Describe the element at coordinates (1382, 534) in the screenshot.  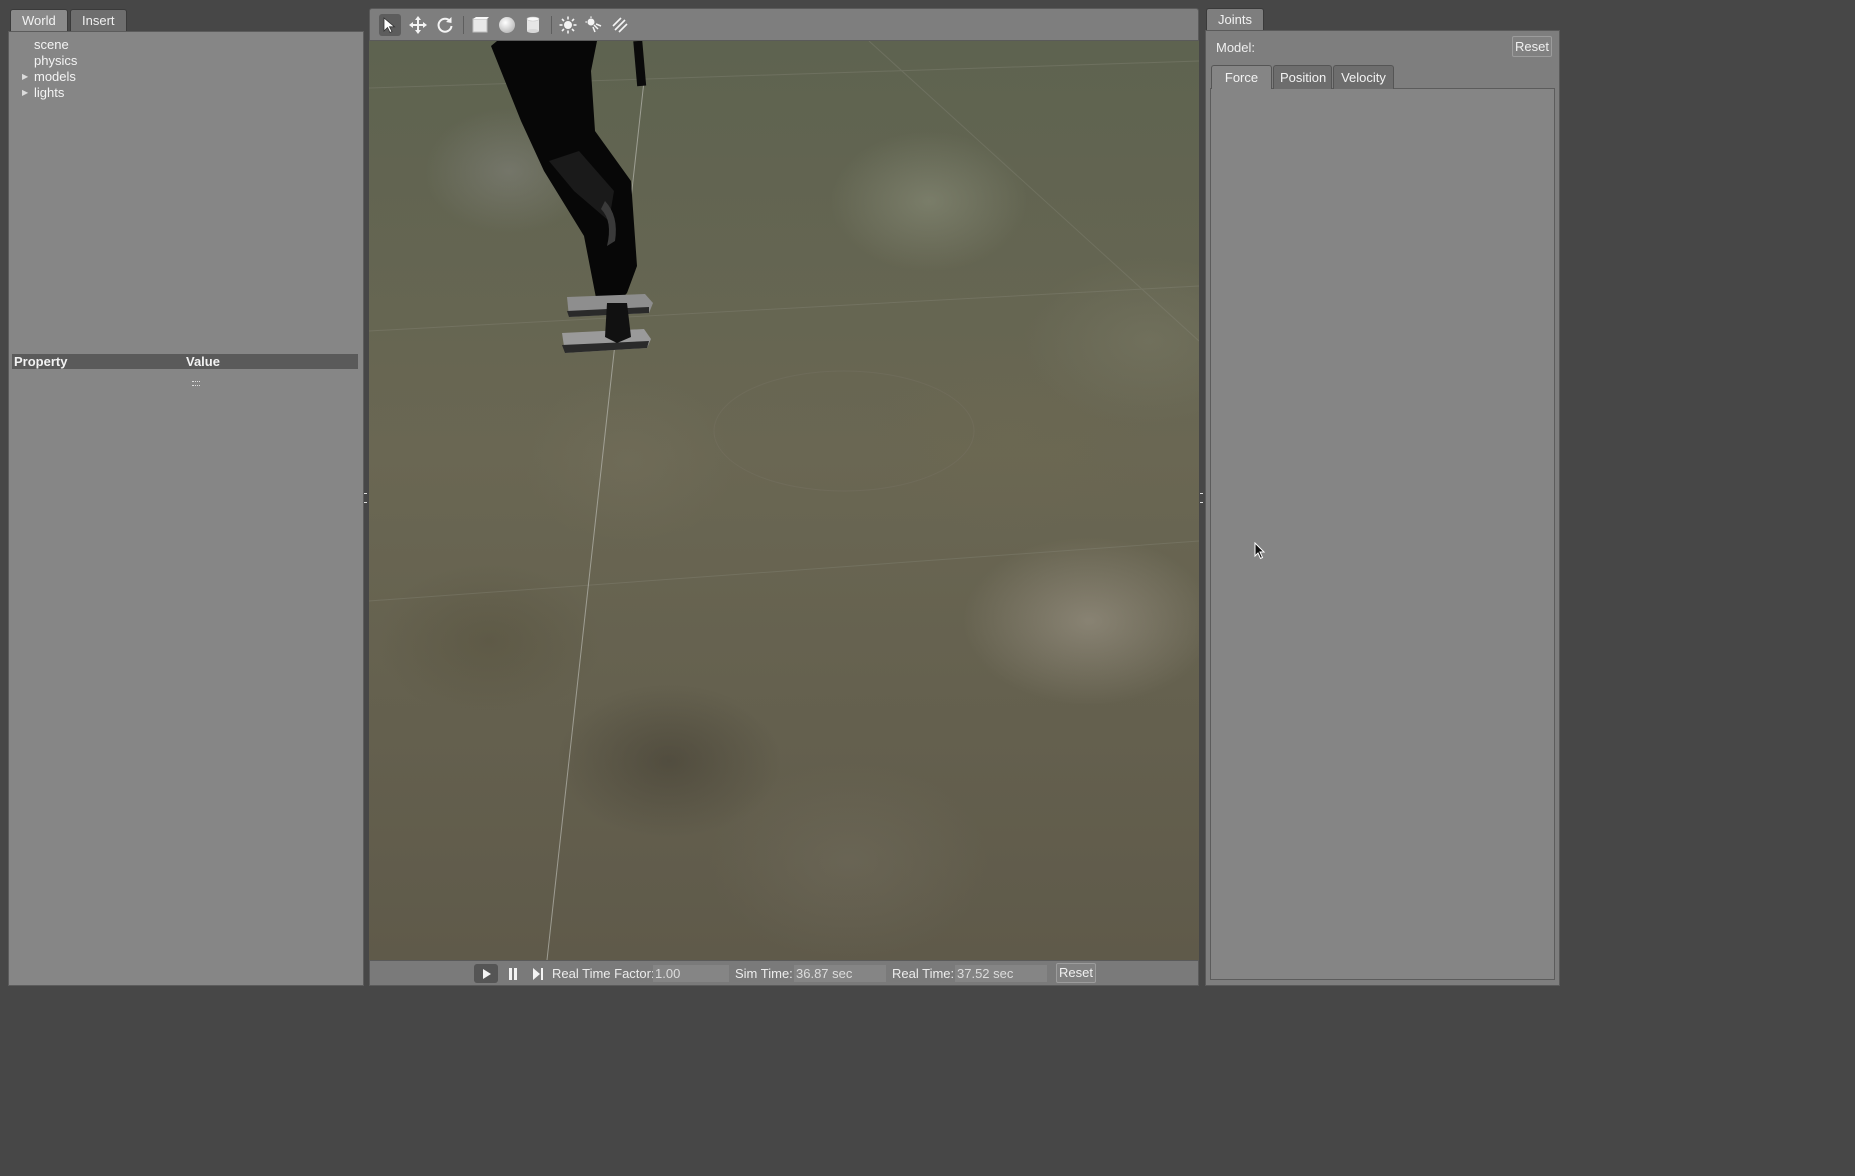
I see `joint-tab-content` at that location.